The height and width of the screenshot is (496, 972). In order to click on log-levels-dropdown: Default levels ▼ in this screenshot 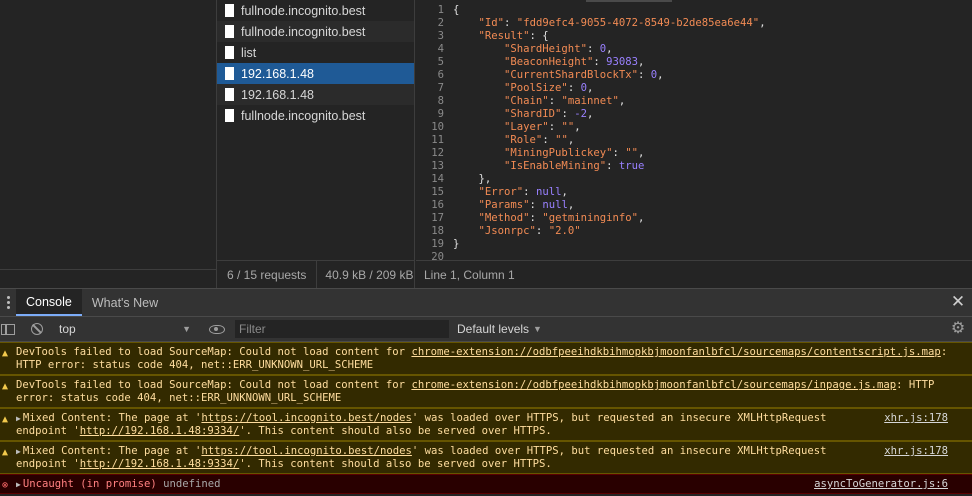, I will do `click(499, 329)`.